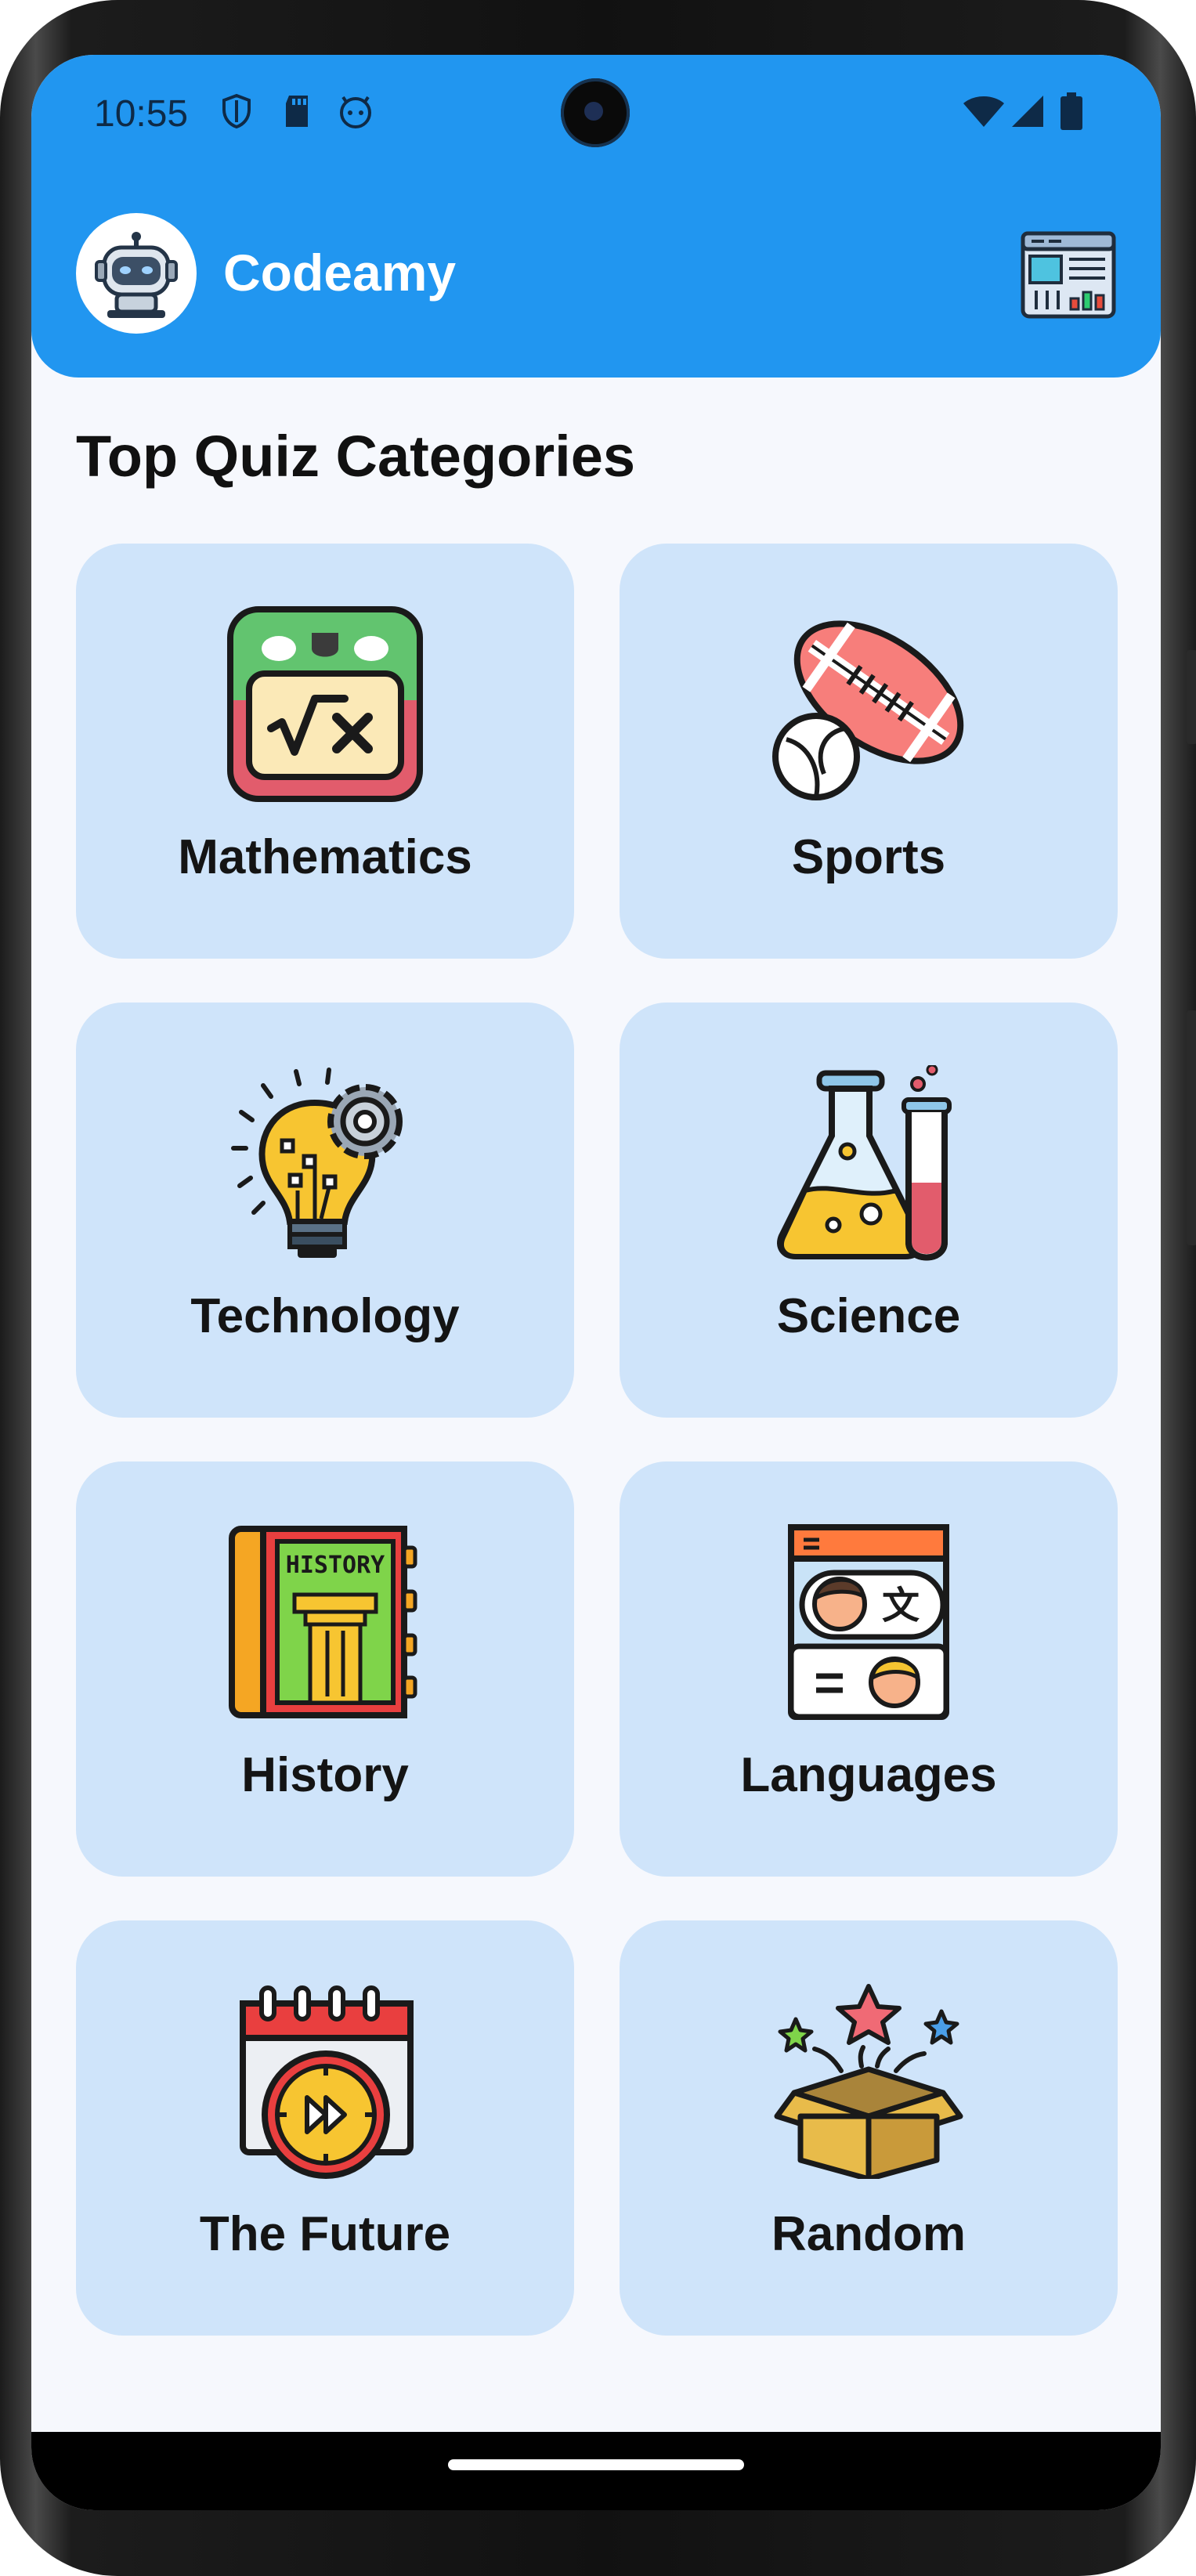  I want to click on category-label: Science, so click(868, 1316).